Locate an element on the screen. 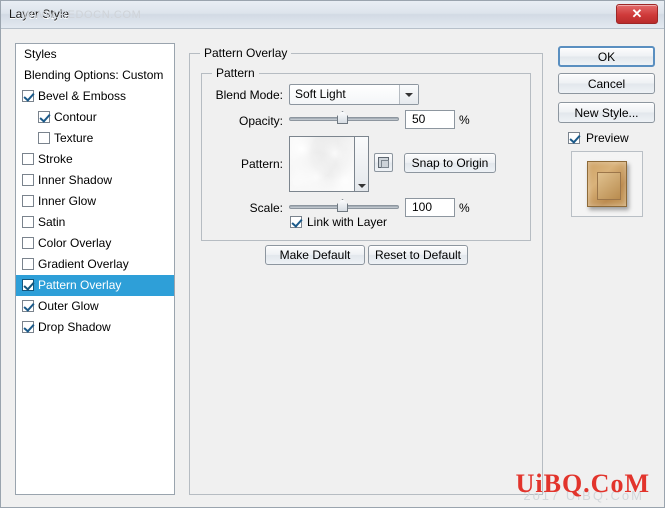 The height and width of the screenshot is (508, 665). opacity-slider is located at coordinates (344, 118).